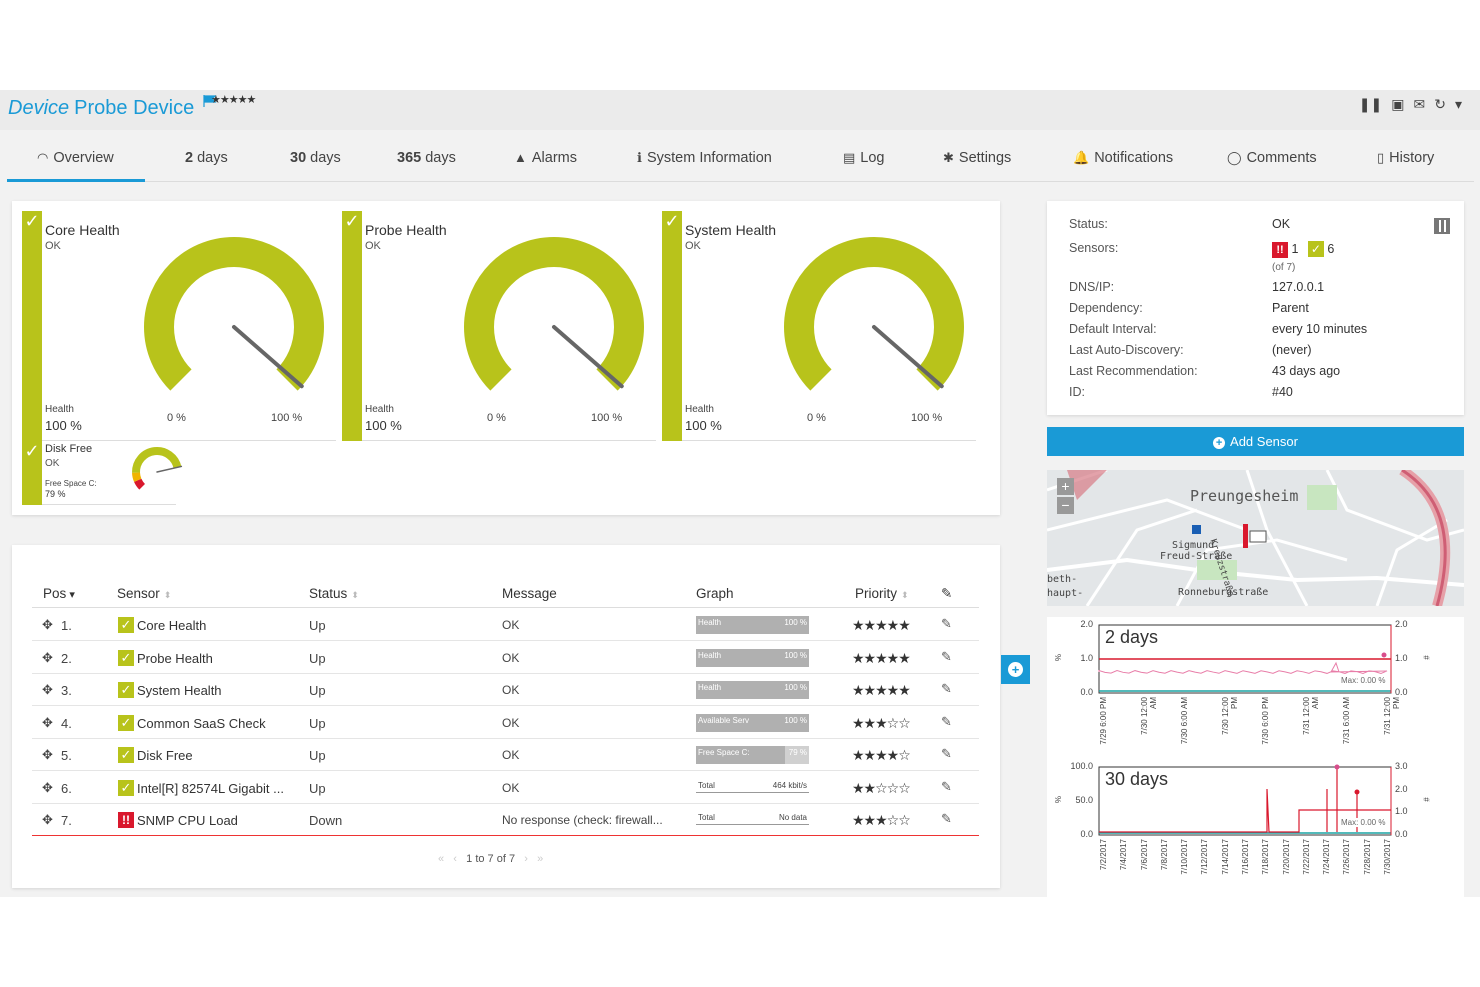 This screenshot has width=1480, height=987. Describe the element at coordinates (187, 820) in the screenshot. I see `sensor-name-link: SNMP CPU Load` at that location.